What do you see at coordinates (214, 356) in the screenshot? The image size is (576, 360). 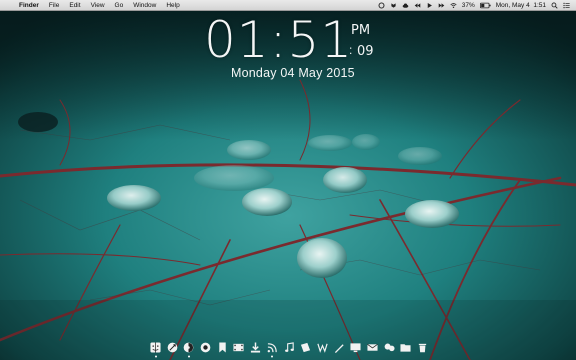 I see `dock-running-indicators` at bounding box center [214, 356].